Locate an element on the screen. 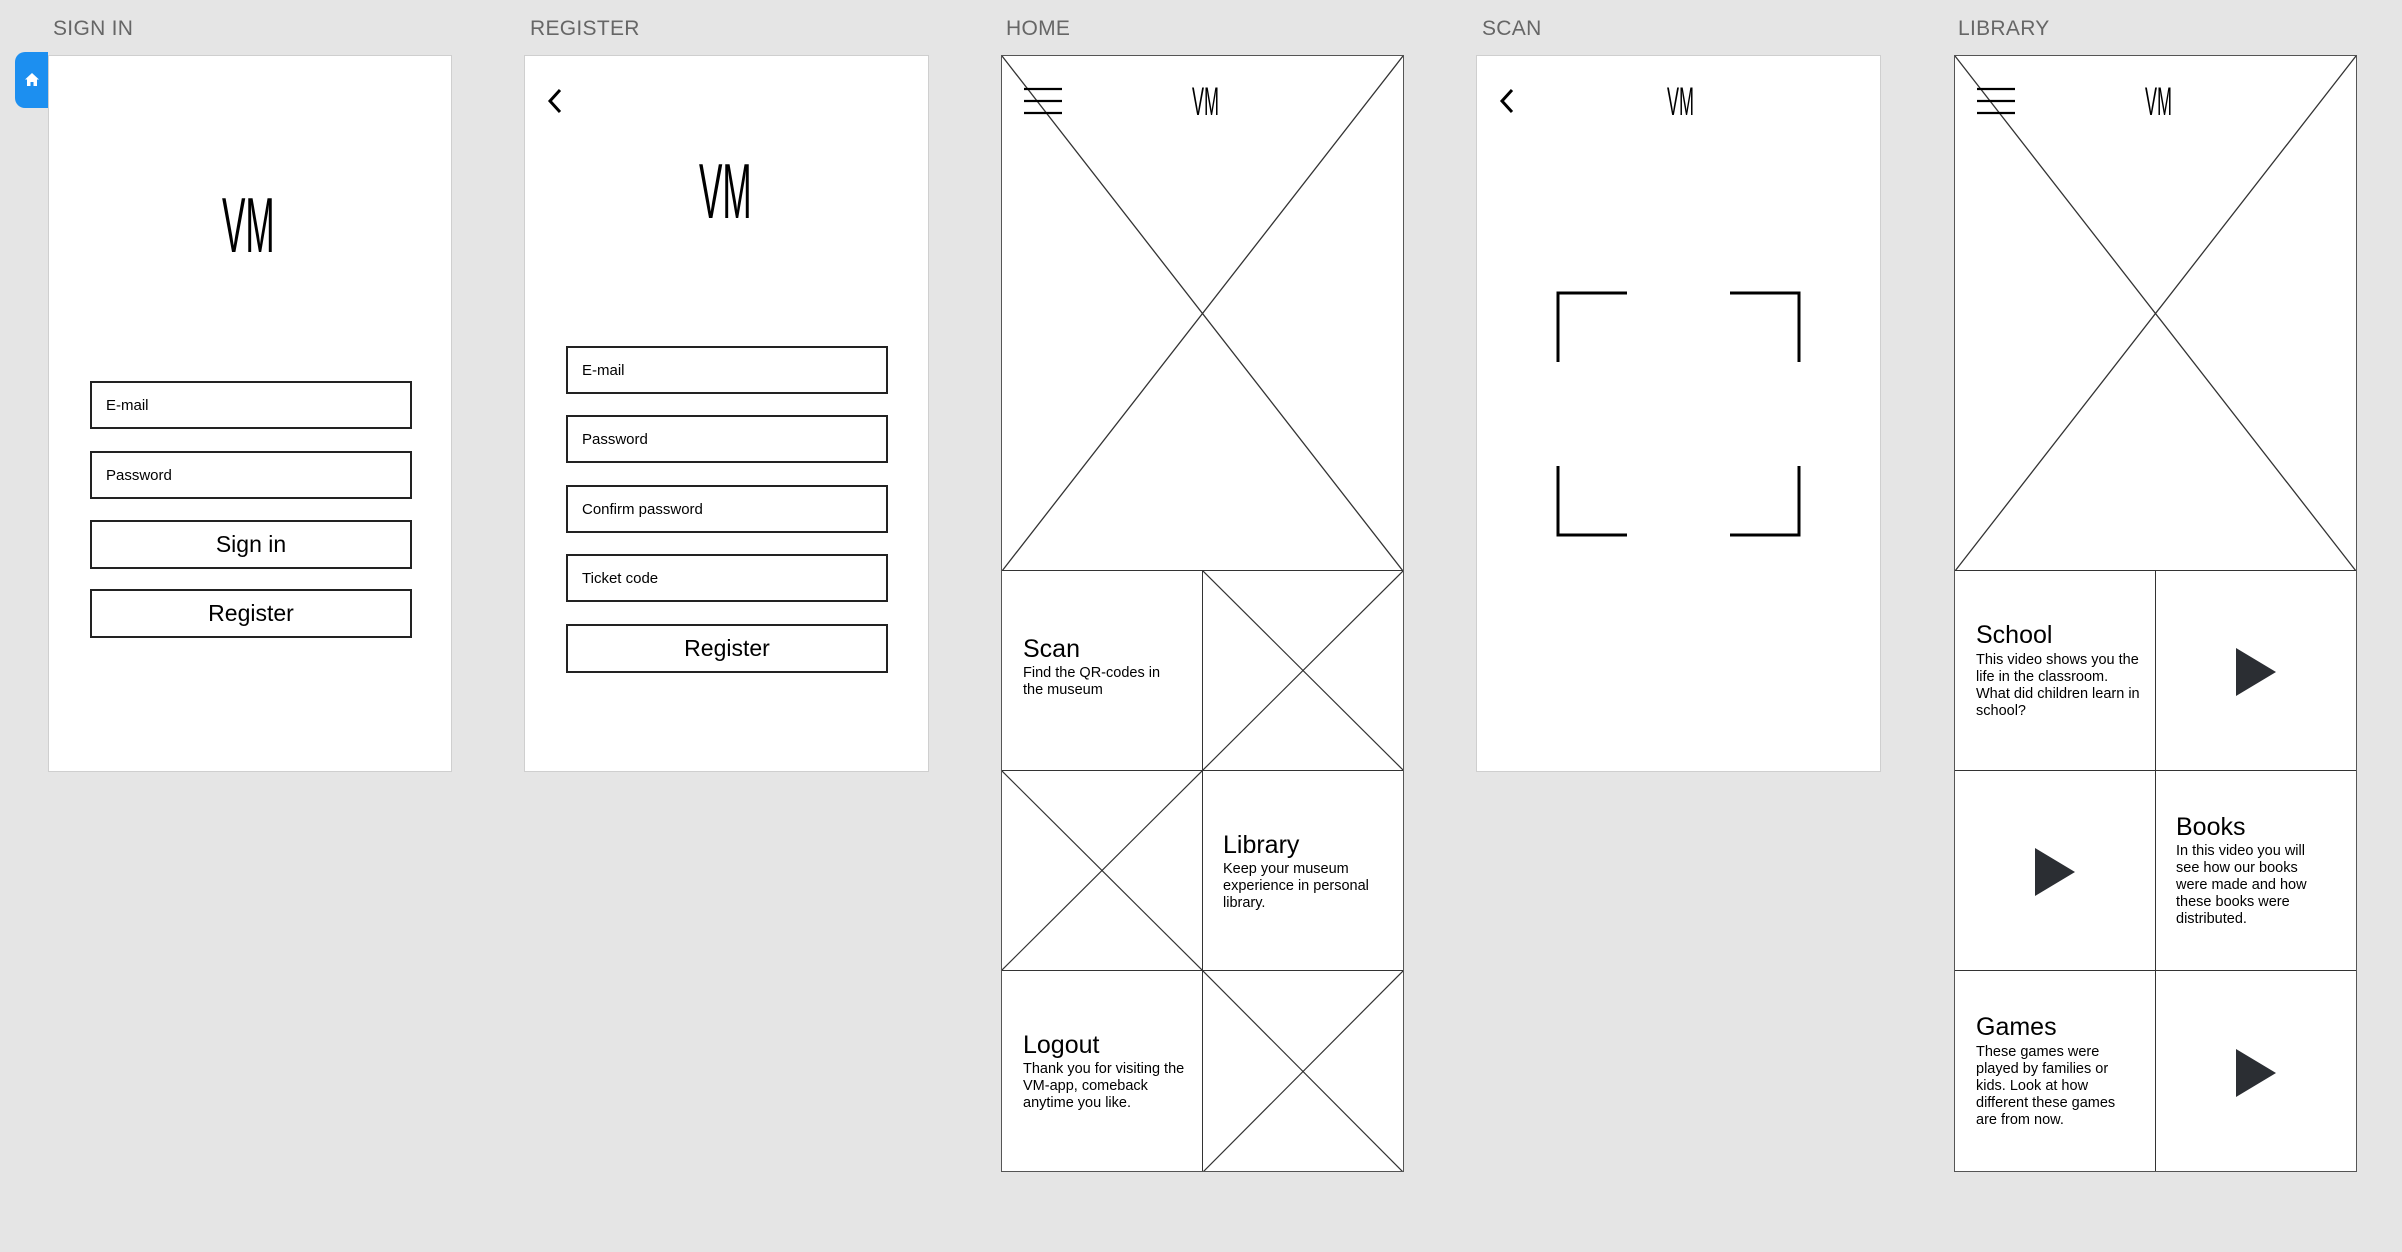 The height and width of the screenshot is (1252, 2402). video-title: Books is located at coordinates (2211, 827).